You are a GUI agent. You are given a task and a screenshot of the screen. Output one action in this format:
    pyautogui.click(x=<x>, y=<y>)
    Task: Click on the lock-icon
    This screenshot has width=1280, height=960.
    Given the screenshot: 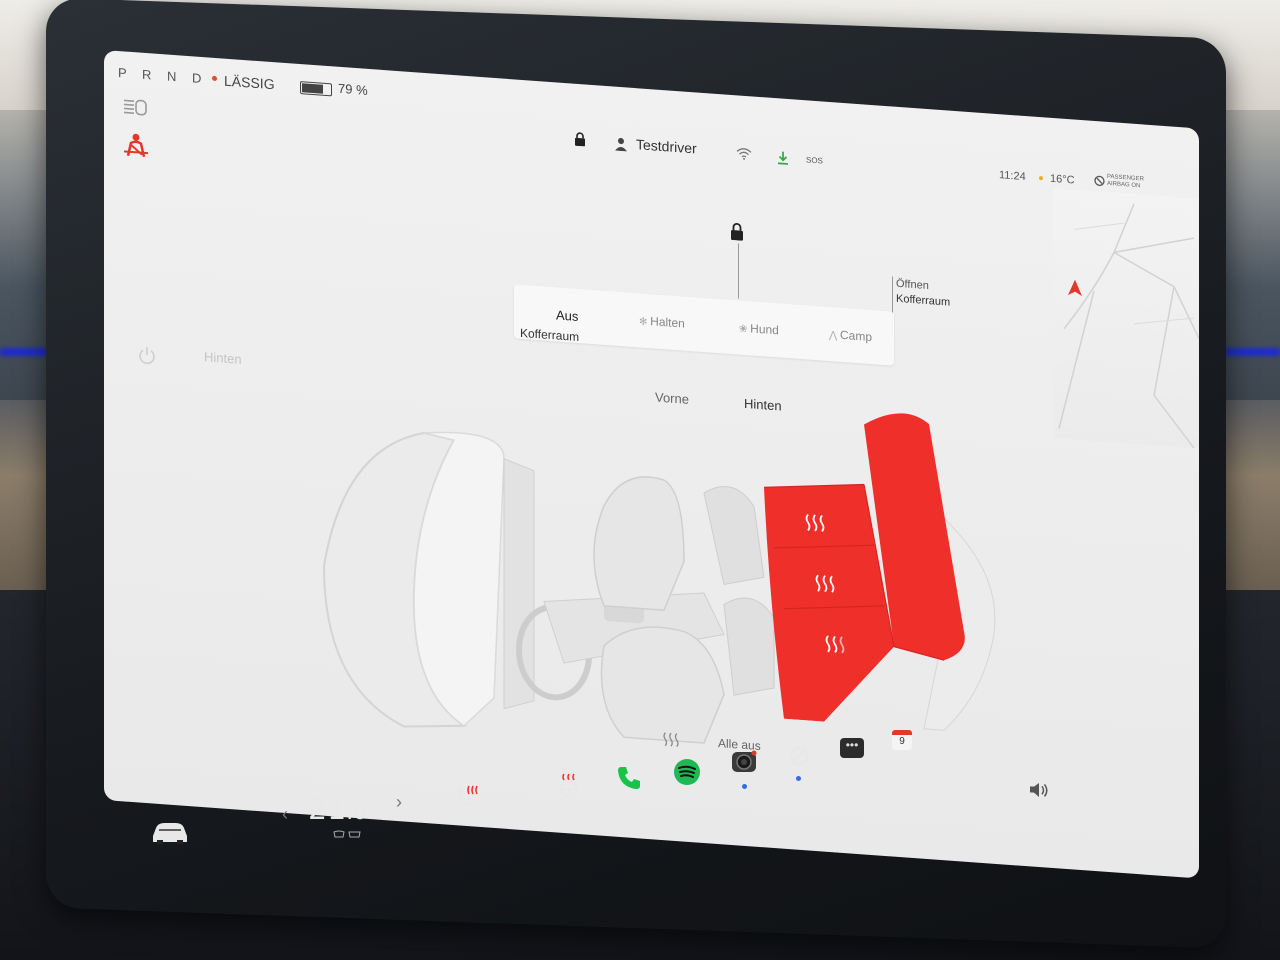 What is the action you would take?
    pyautogui.click(x=580, y=139)
    